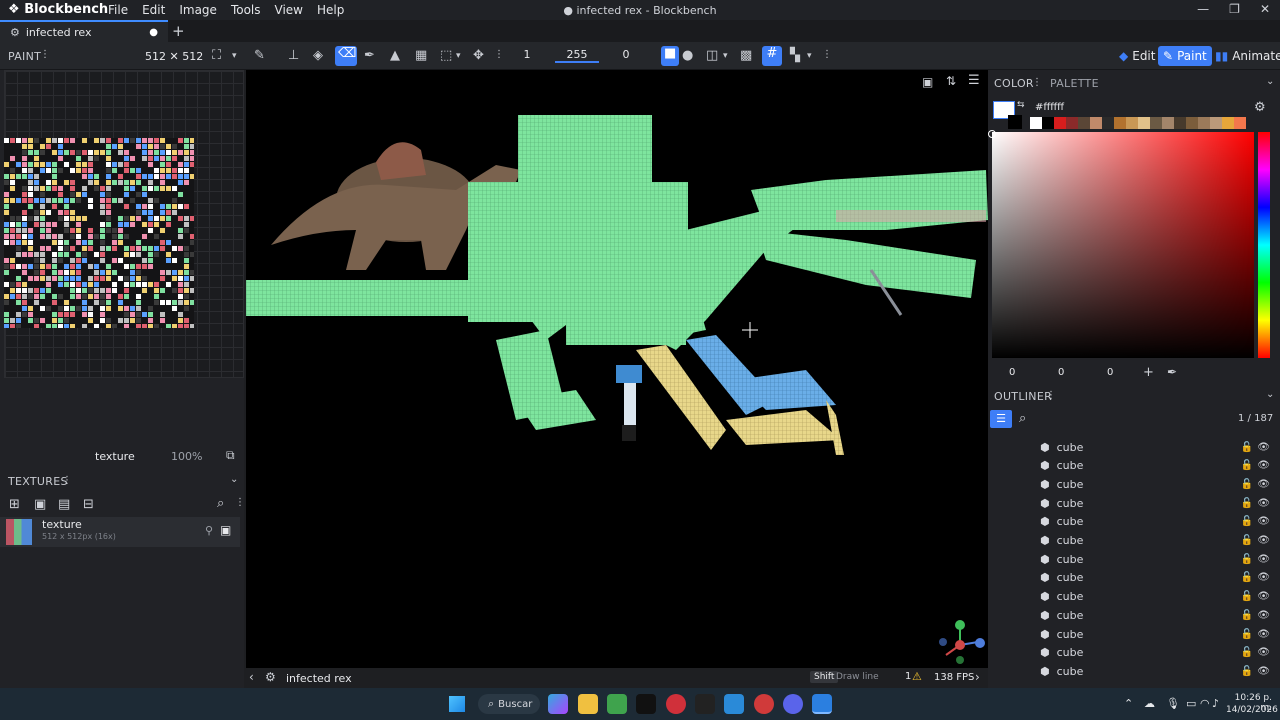  What do you see at coordinates (99, 233) in the screenshot?
I see `uv-texture-preview` at bounding box center [99, 233].